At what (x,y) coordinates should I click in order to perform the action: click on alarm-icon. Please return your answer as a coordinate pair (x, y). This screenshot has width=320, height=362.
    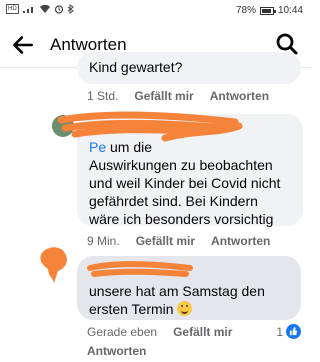
    Looking at the image, I should click on (58, 9).